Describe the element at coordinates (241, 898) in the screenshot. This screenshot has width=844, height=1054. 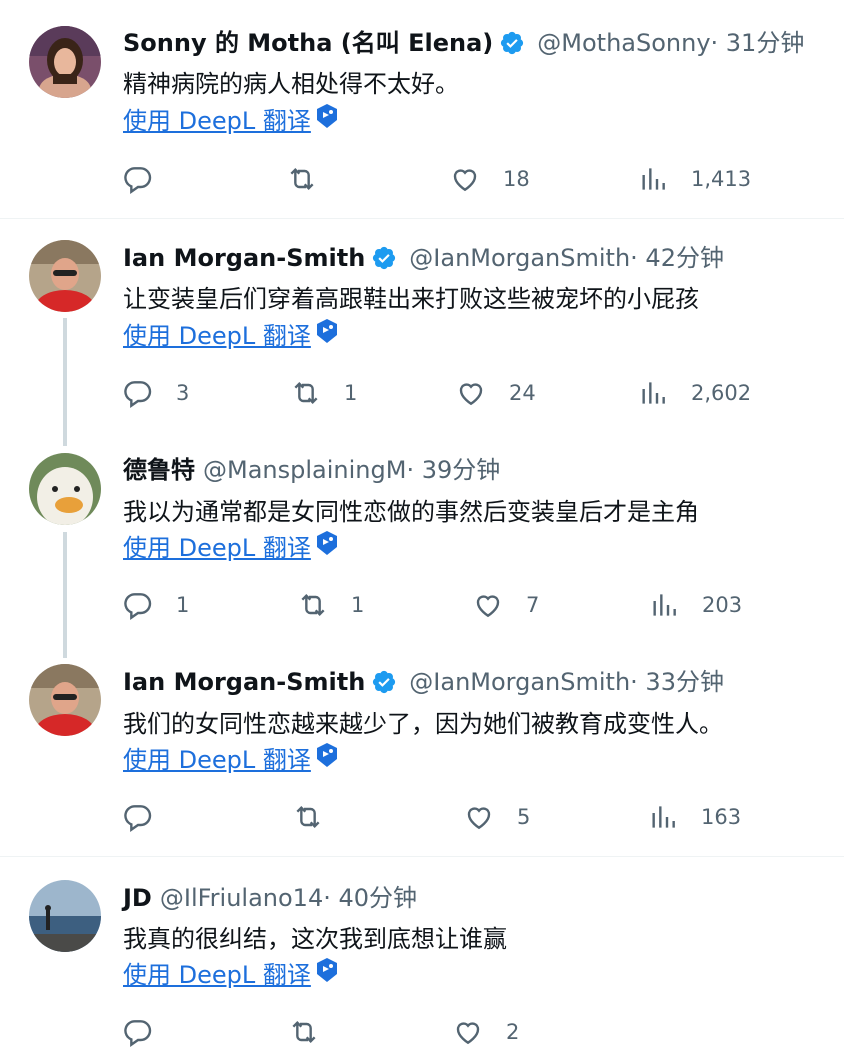
I see `user-handle: @IlFriulano14` at that location.